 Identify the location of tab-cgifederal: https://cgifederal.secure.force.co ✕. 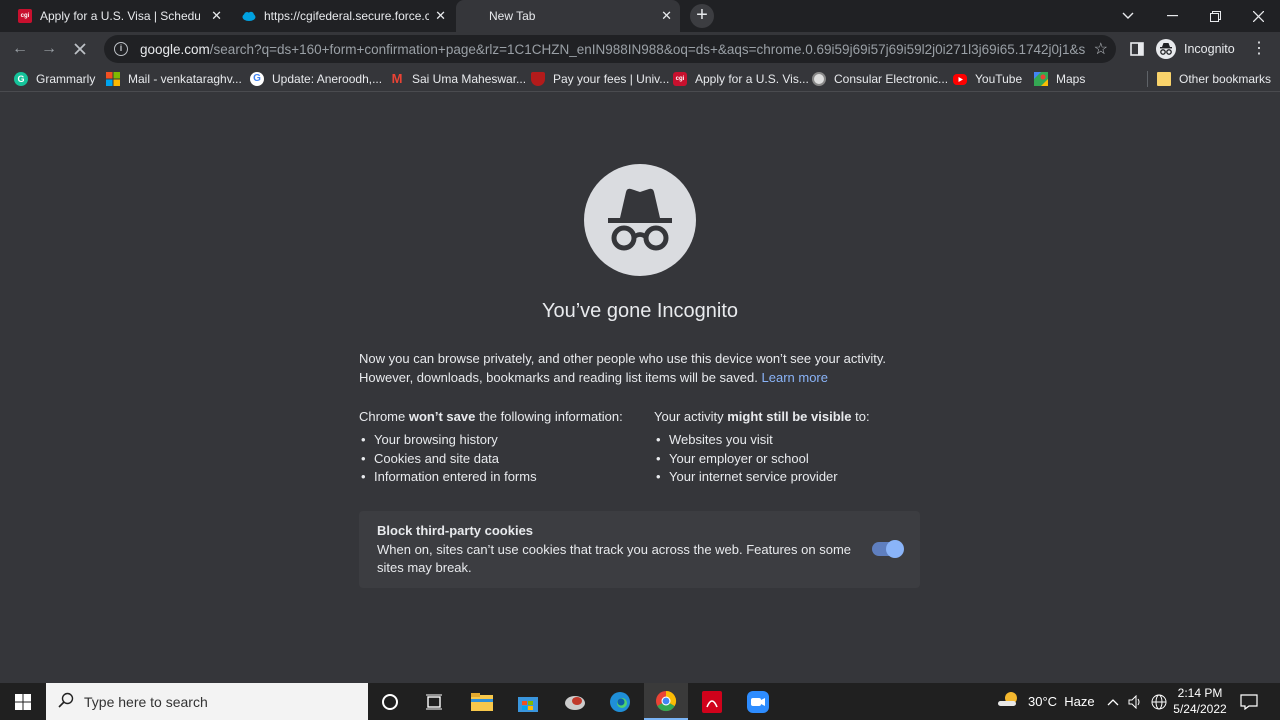
(343, 16).